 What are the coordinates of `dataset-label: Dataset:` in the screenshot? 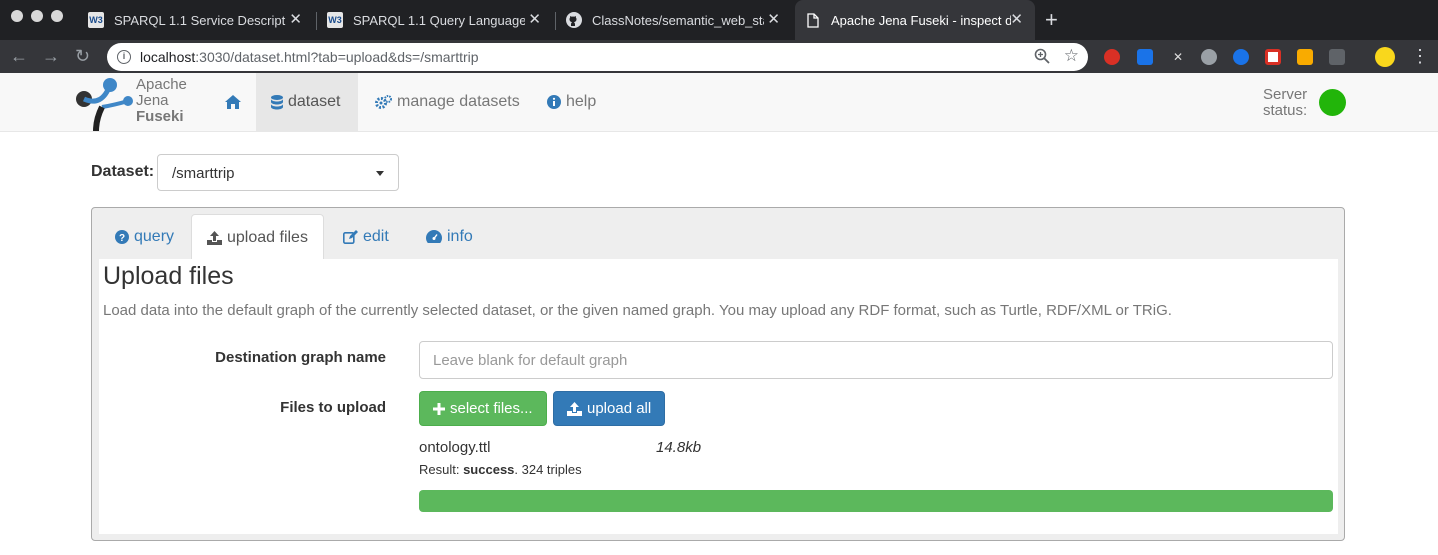 It's located at (123, 171).